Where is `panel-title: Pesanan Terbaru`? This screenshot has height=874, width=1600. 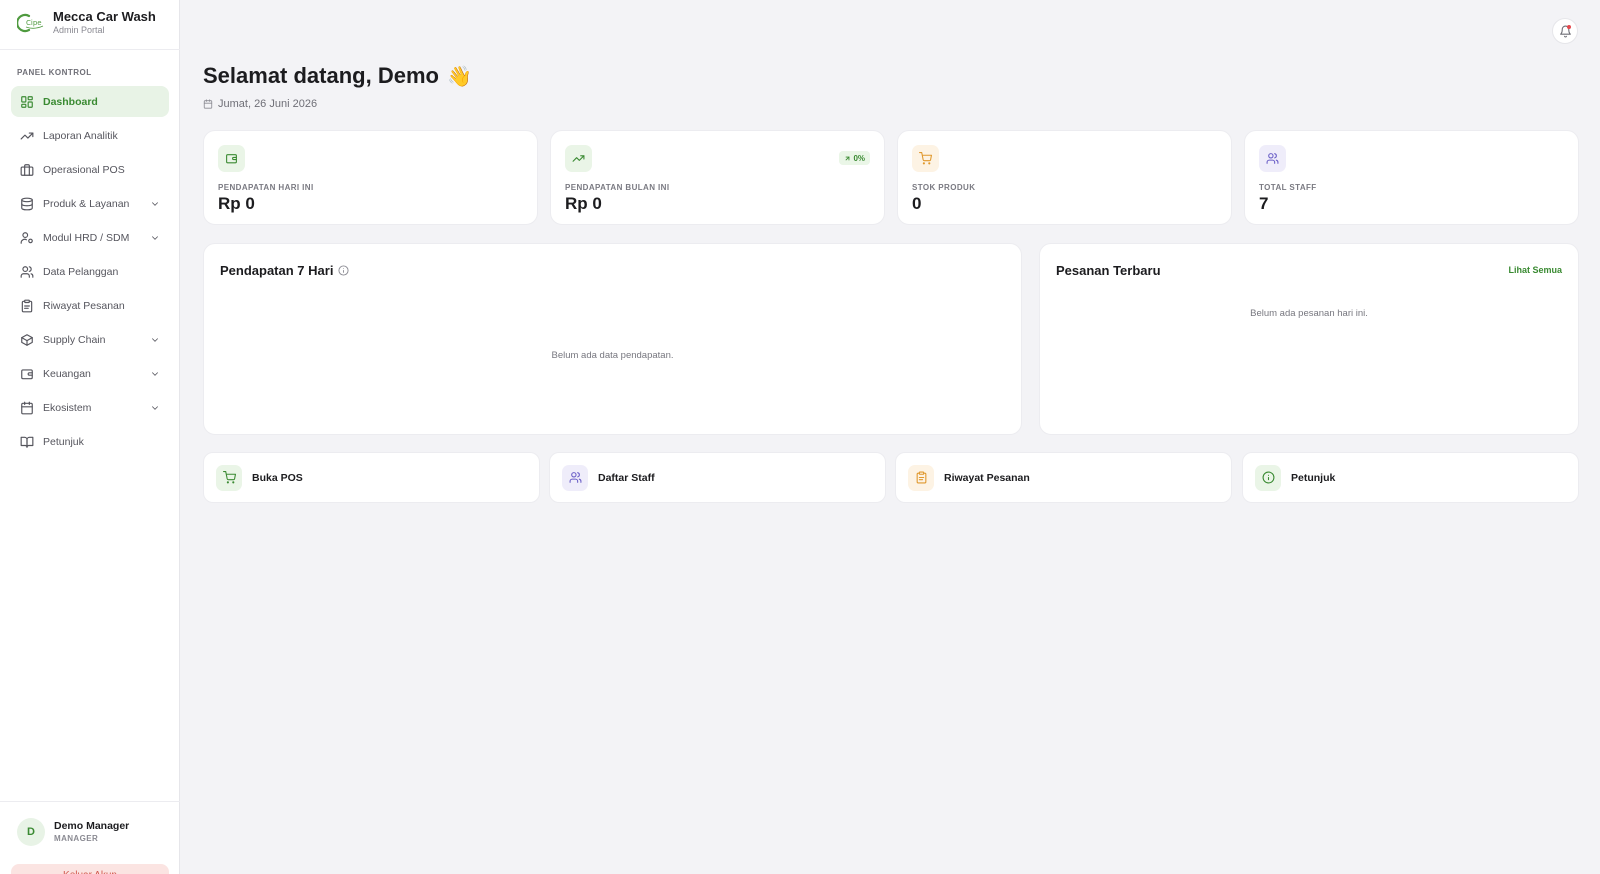
panel-title: Pesanan Terbaru is located at coordinates (1108, 270).